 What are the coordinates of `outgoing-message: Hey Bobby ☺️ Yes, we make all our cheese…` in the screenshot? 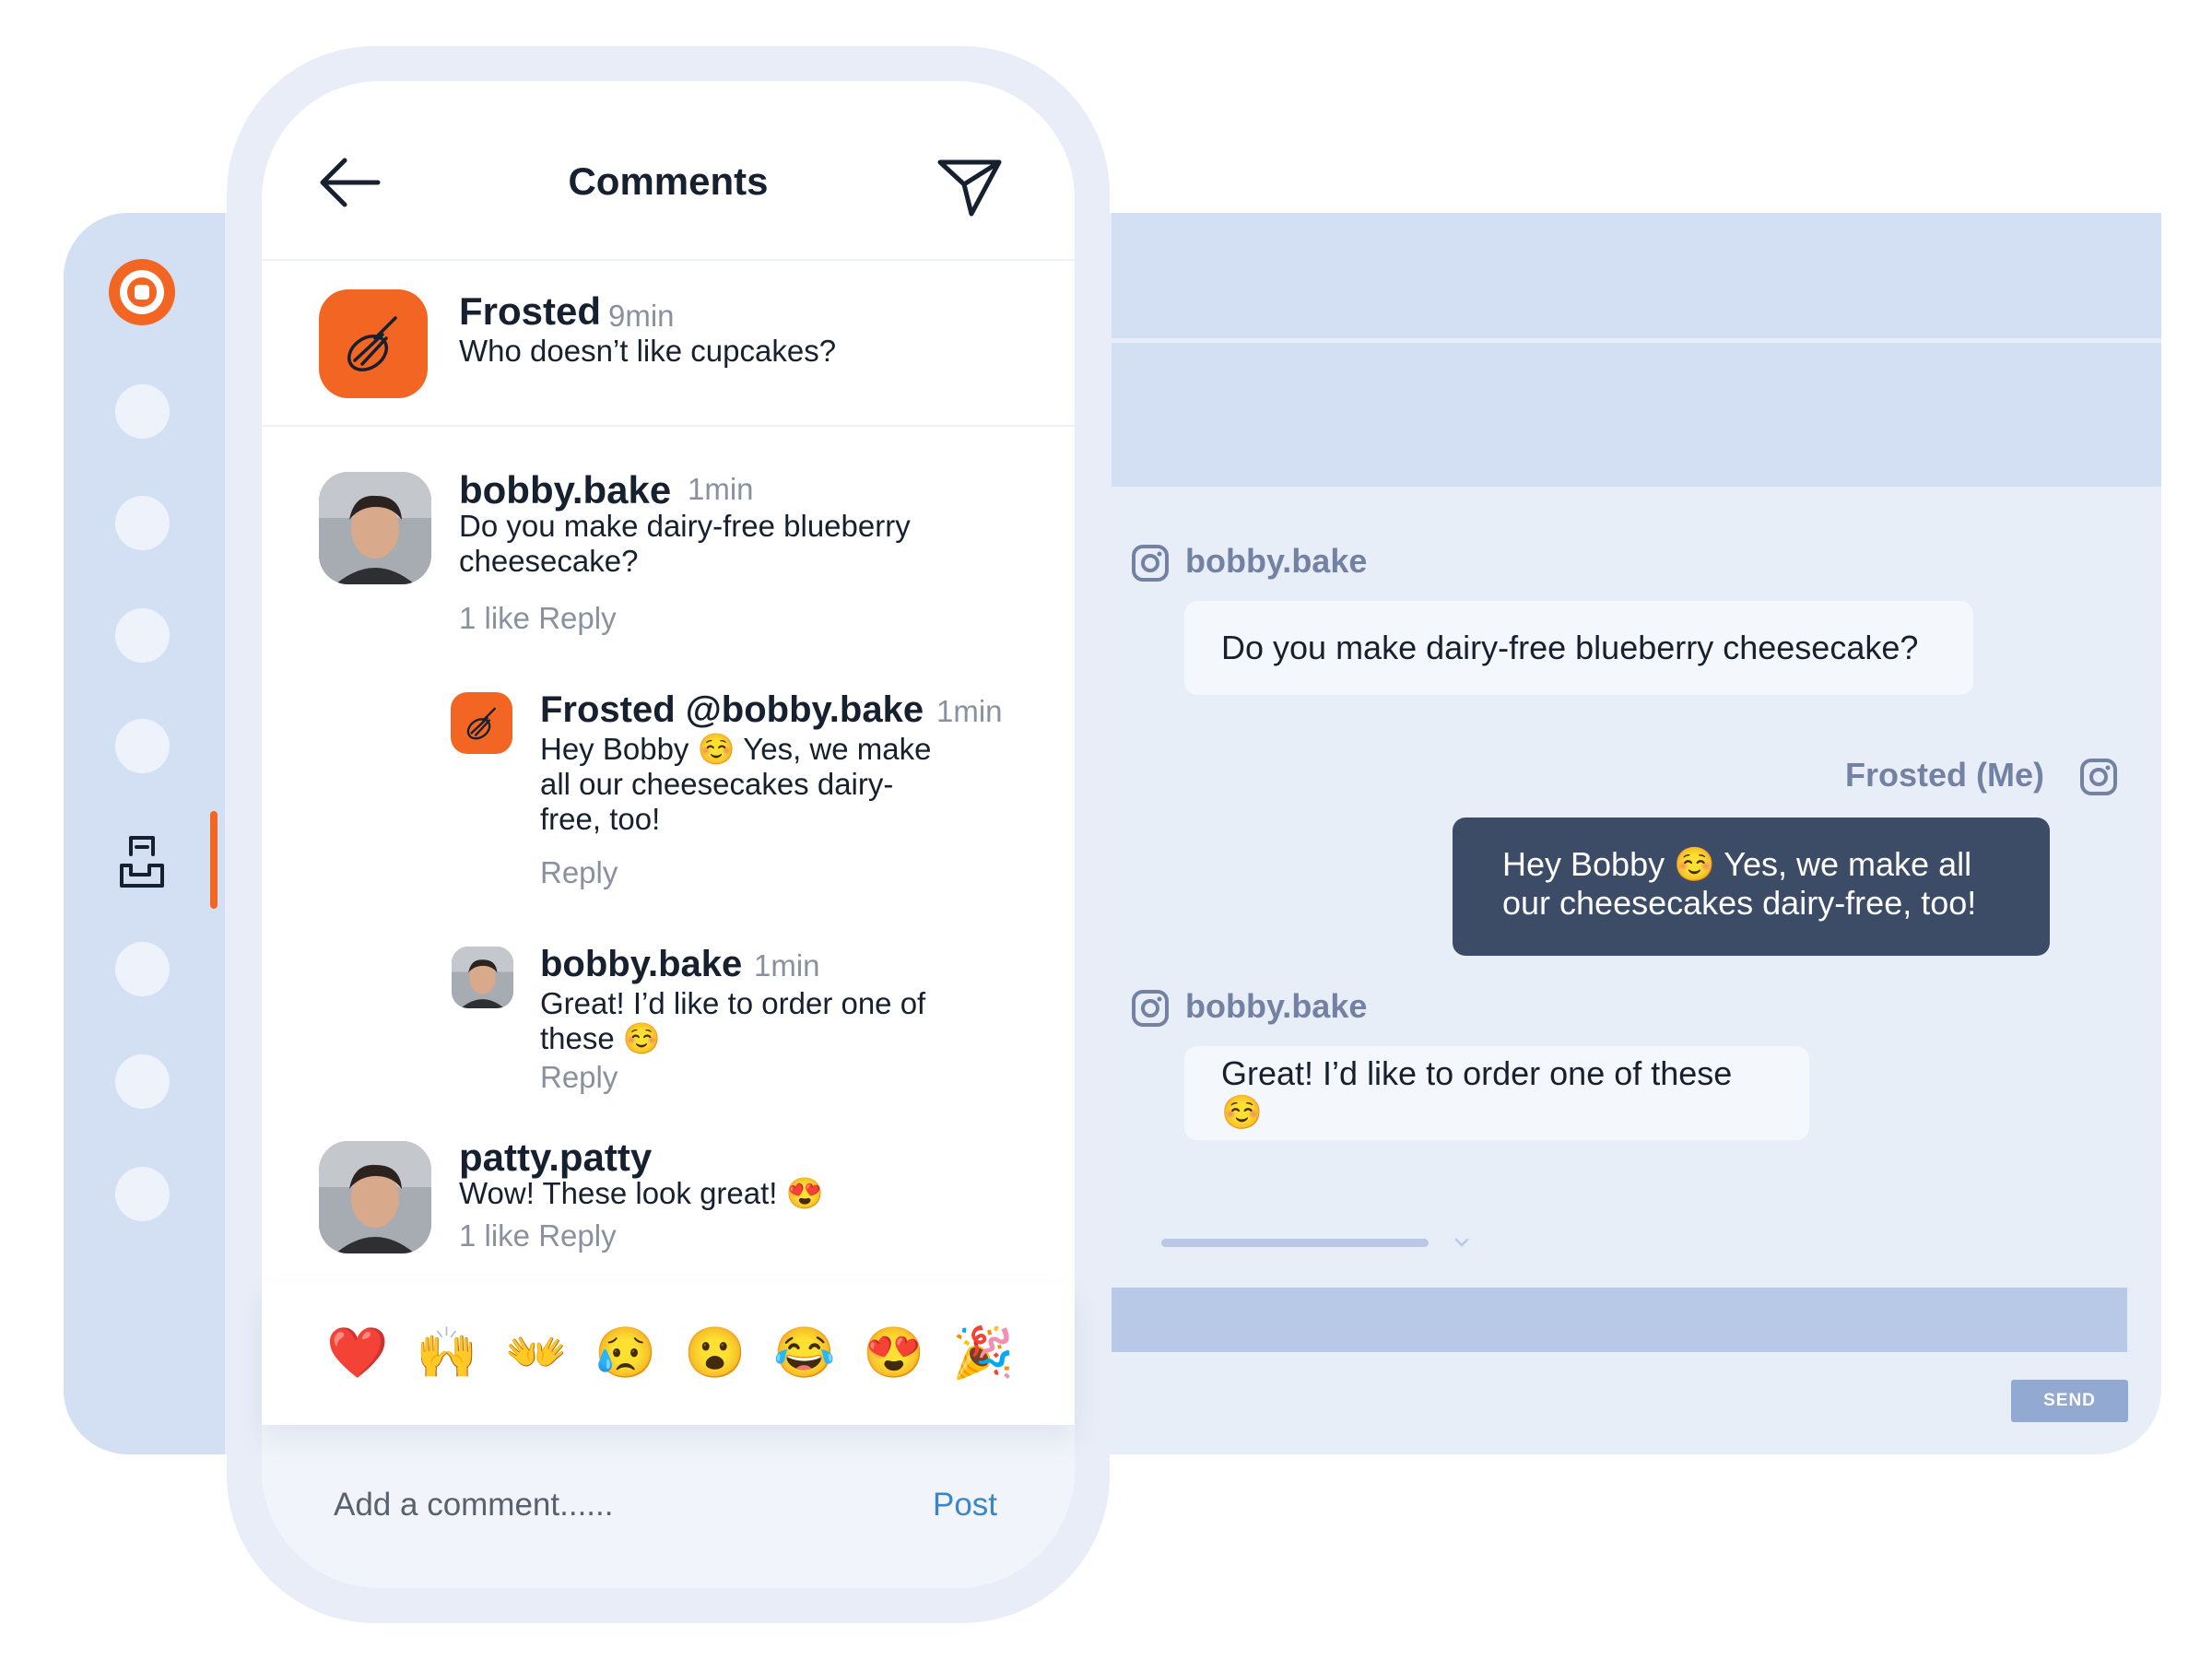 It's located at (1751, 887).